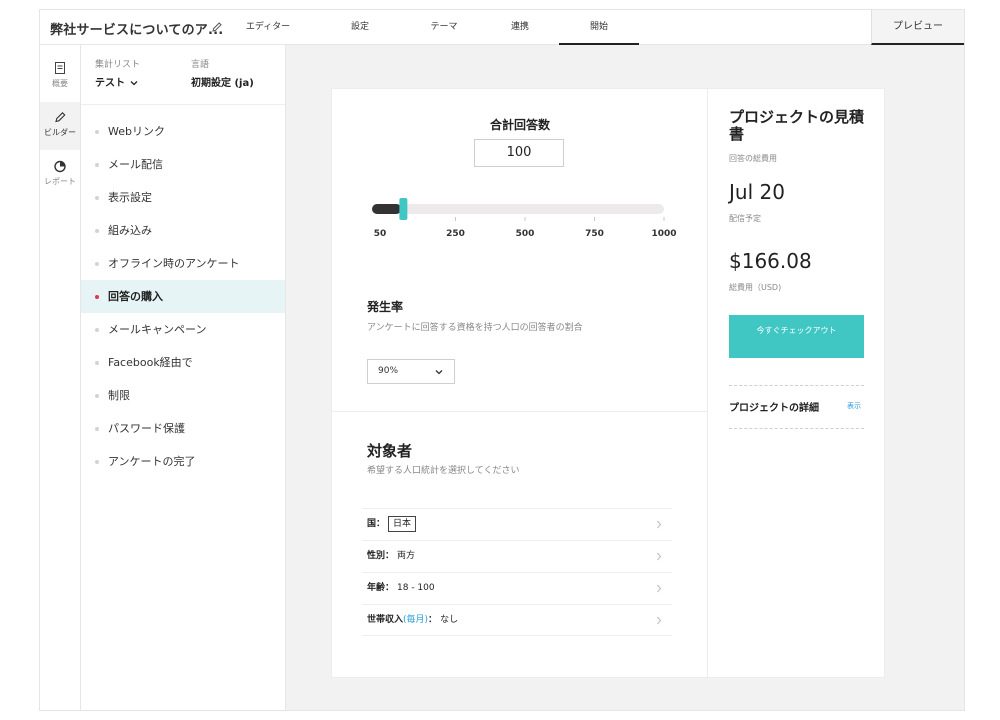 The height and width of the screenshot is (720, 1000). Describe the element at coordinates (525, 234) in the screenshot. I see `tick-label: 500` at that location.